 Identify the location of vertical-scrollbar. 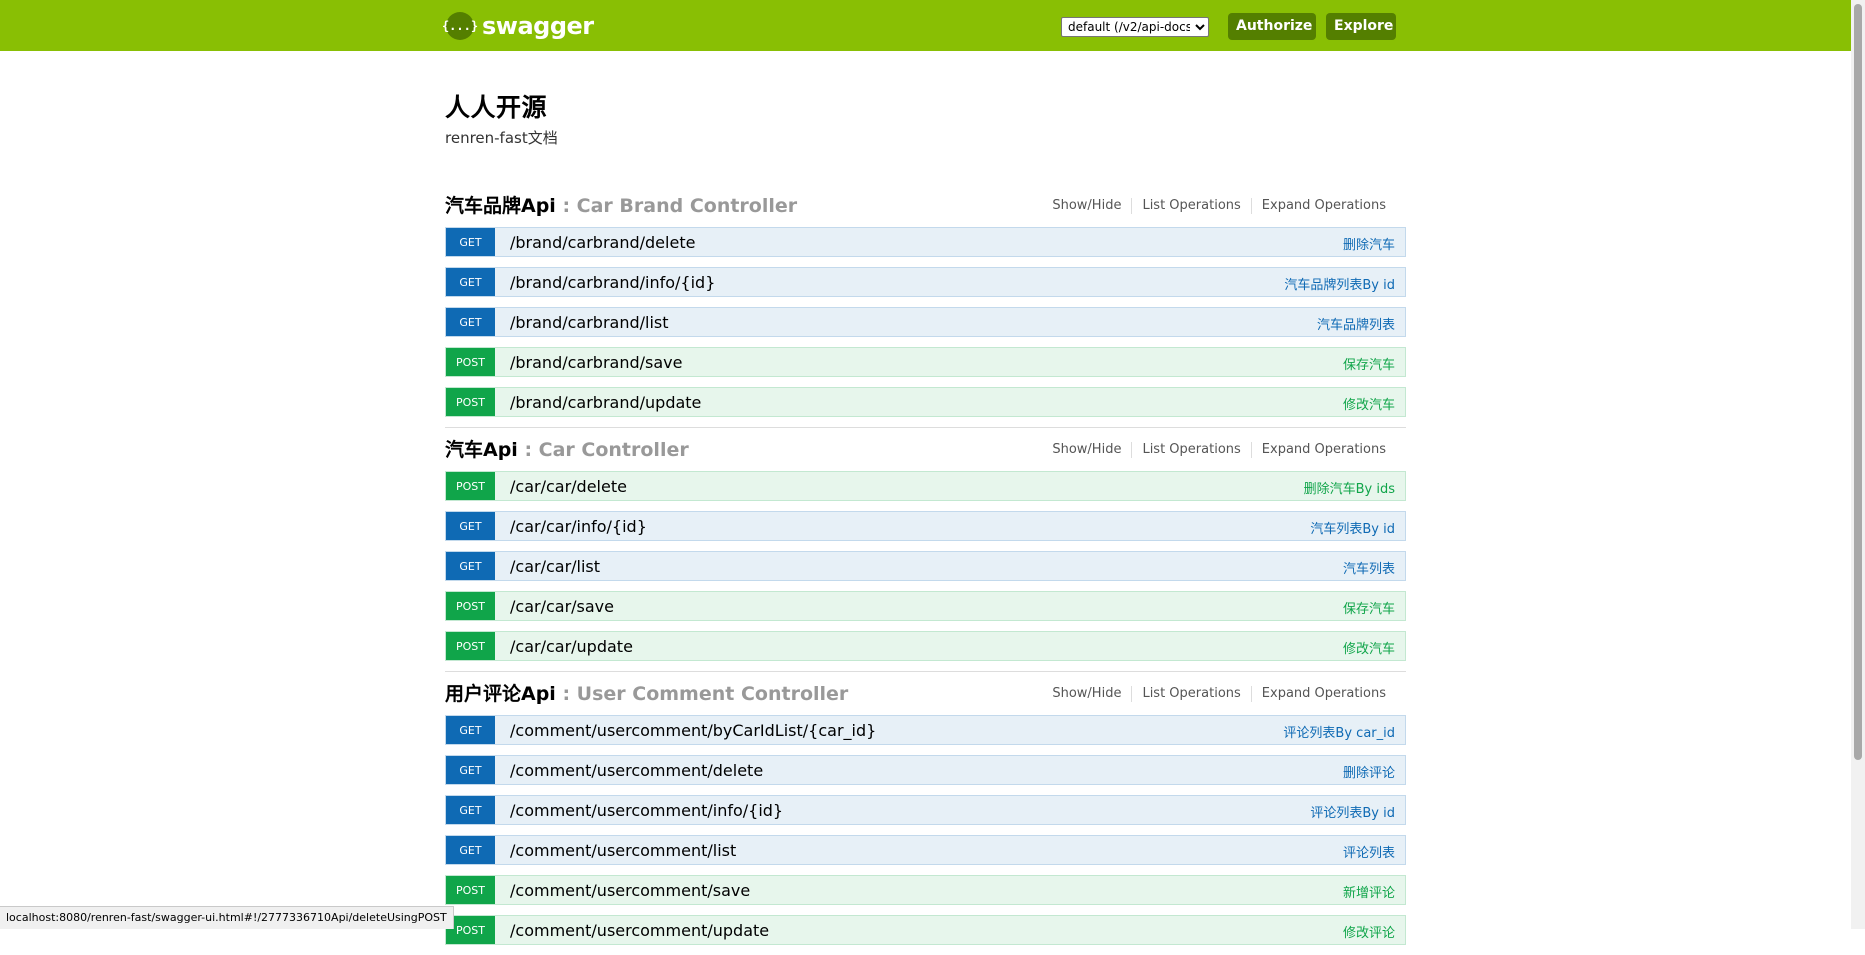
(1858, 464).